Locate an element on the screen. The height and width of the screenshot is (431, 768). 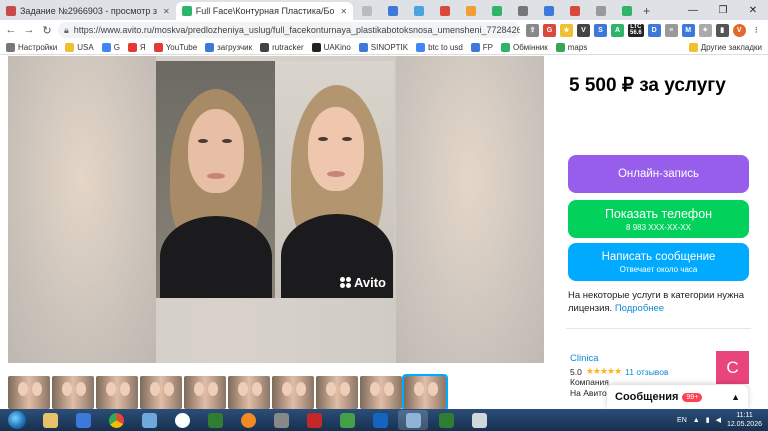
bookmark-rutracker: rutracker is located at coordinates (282, 47).